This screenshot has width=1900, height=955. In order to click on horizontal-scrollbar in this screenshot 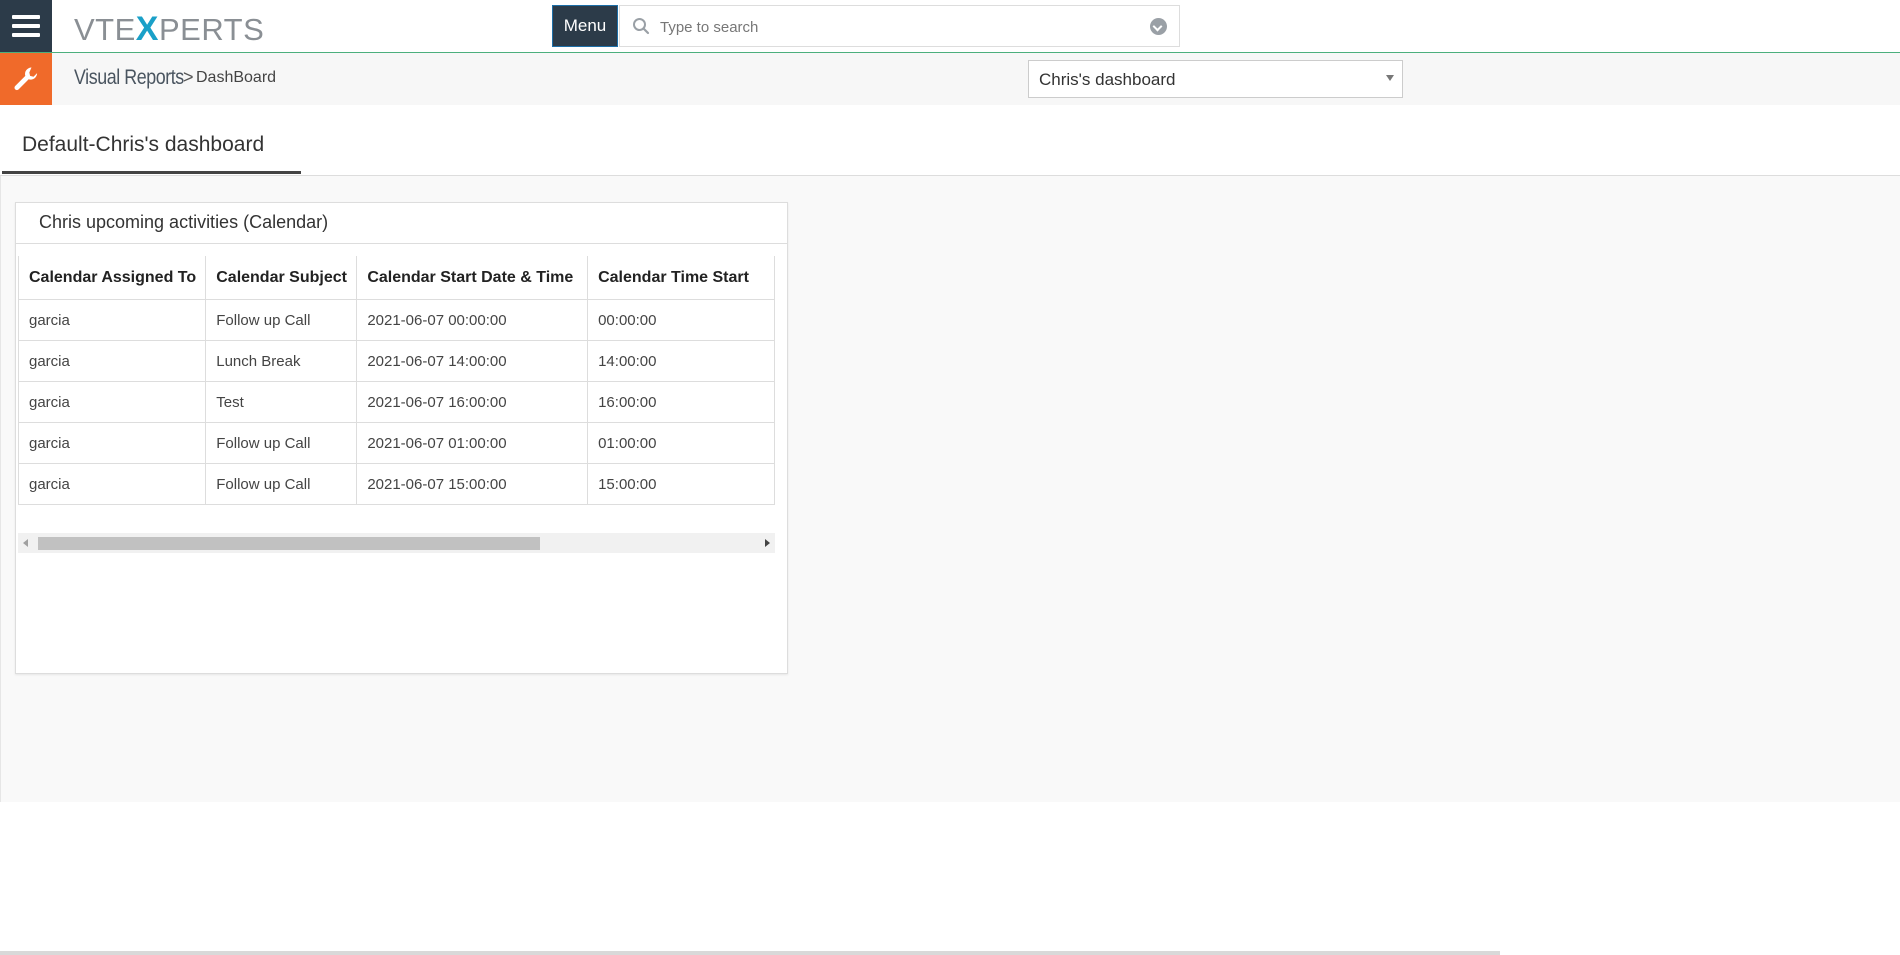, I will do `click(396, 543)`.